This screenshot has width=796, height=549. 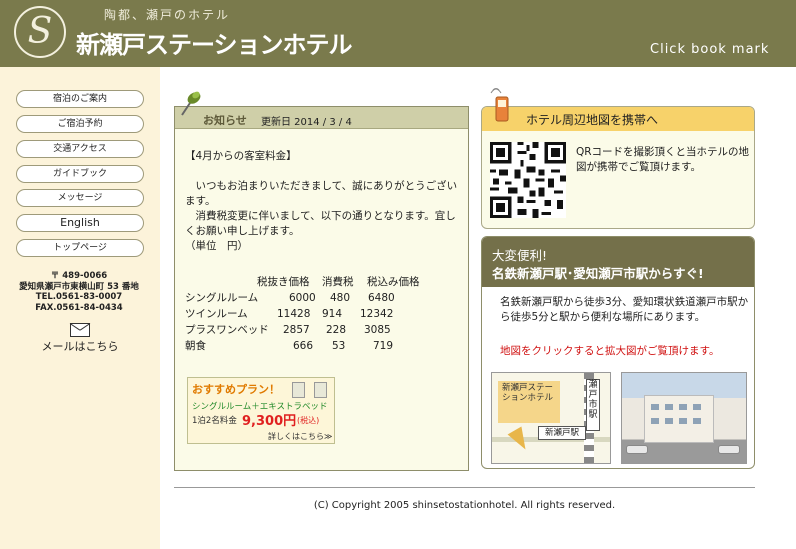 What do you see at coordinates (80, 124) in the screenshot?
I see `nav-reservation: ご宿泊予約` at bounding box center [80, 124].